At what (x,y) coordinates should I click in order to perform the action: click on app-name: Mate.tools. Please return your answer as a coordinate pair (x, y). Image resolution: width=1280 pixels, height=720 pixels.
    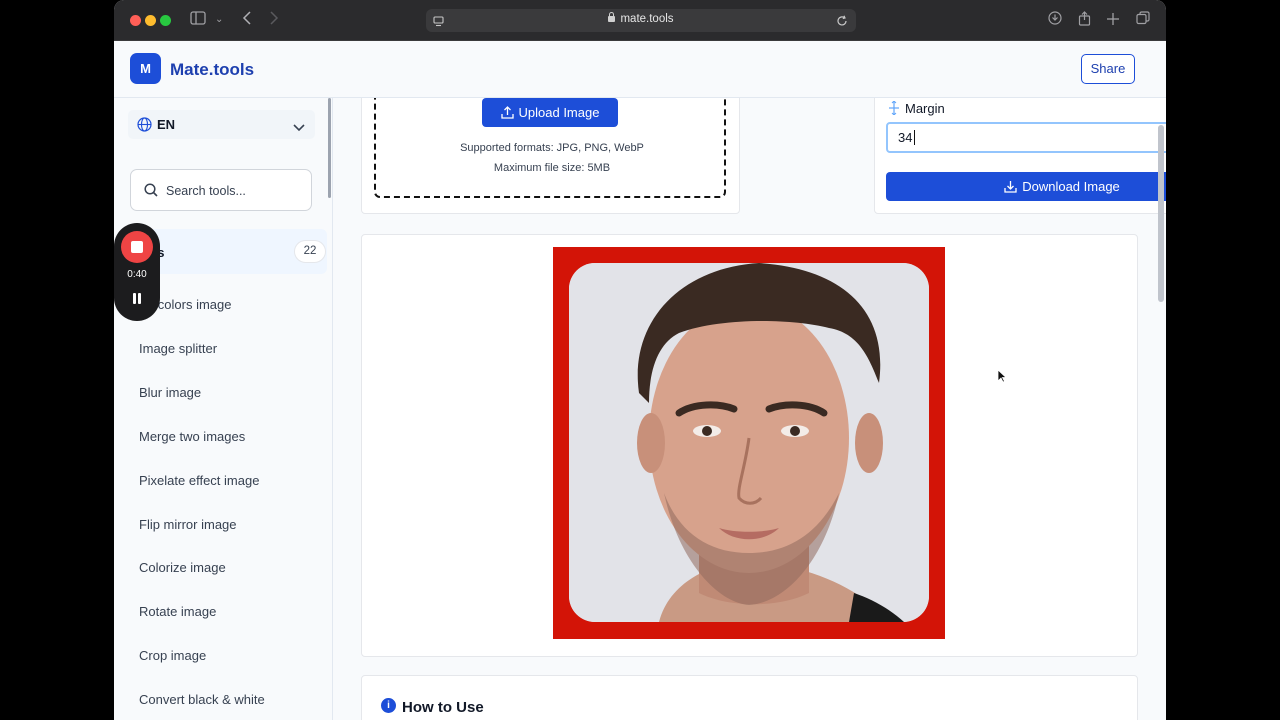
    Looking at the image, I should click on (212, 70).